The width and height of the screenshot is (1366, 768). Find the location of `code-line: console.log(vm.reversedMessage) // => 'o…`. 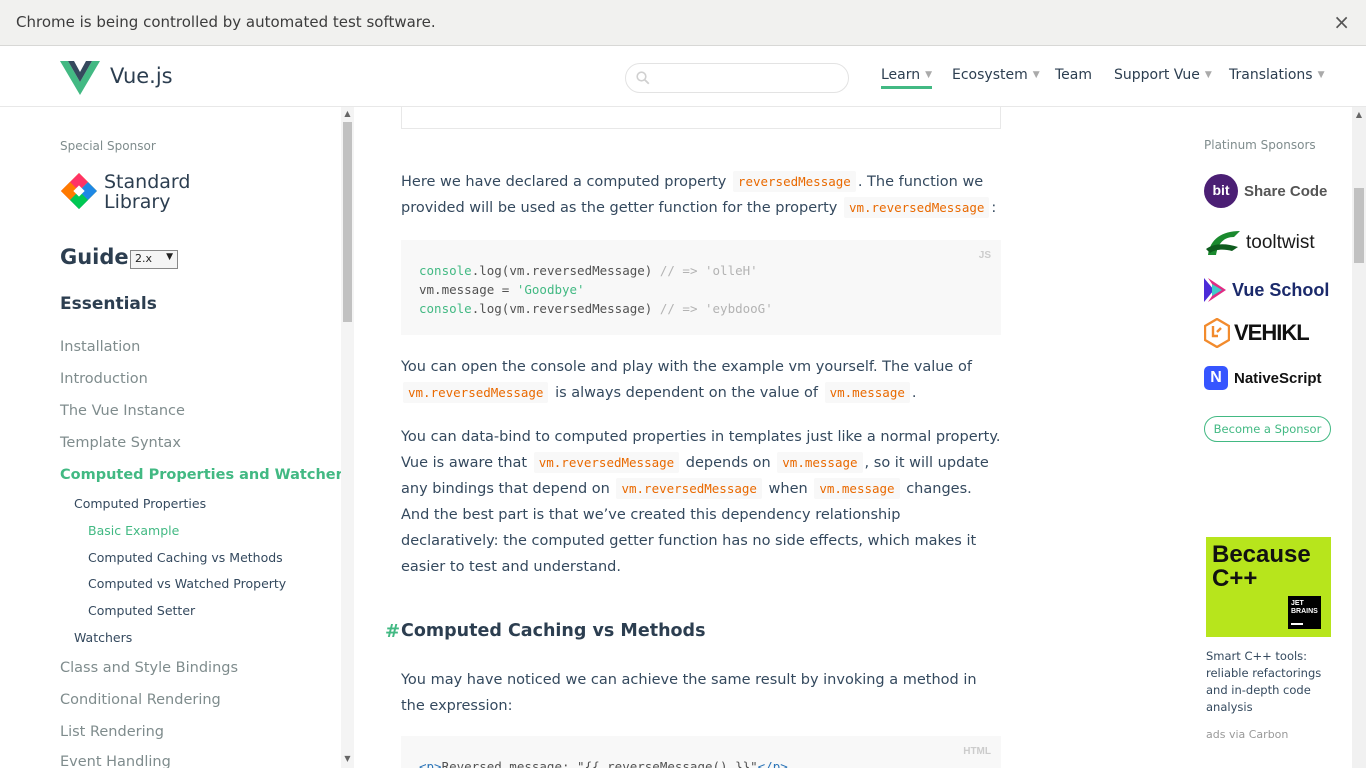

code-line: console.log(vm.reversedMessage) // => 'o… is located at coordinates (701, 270).